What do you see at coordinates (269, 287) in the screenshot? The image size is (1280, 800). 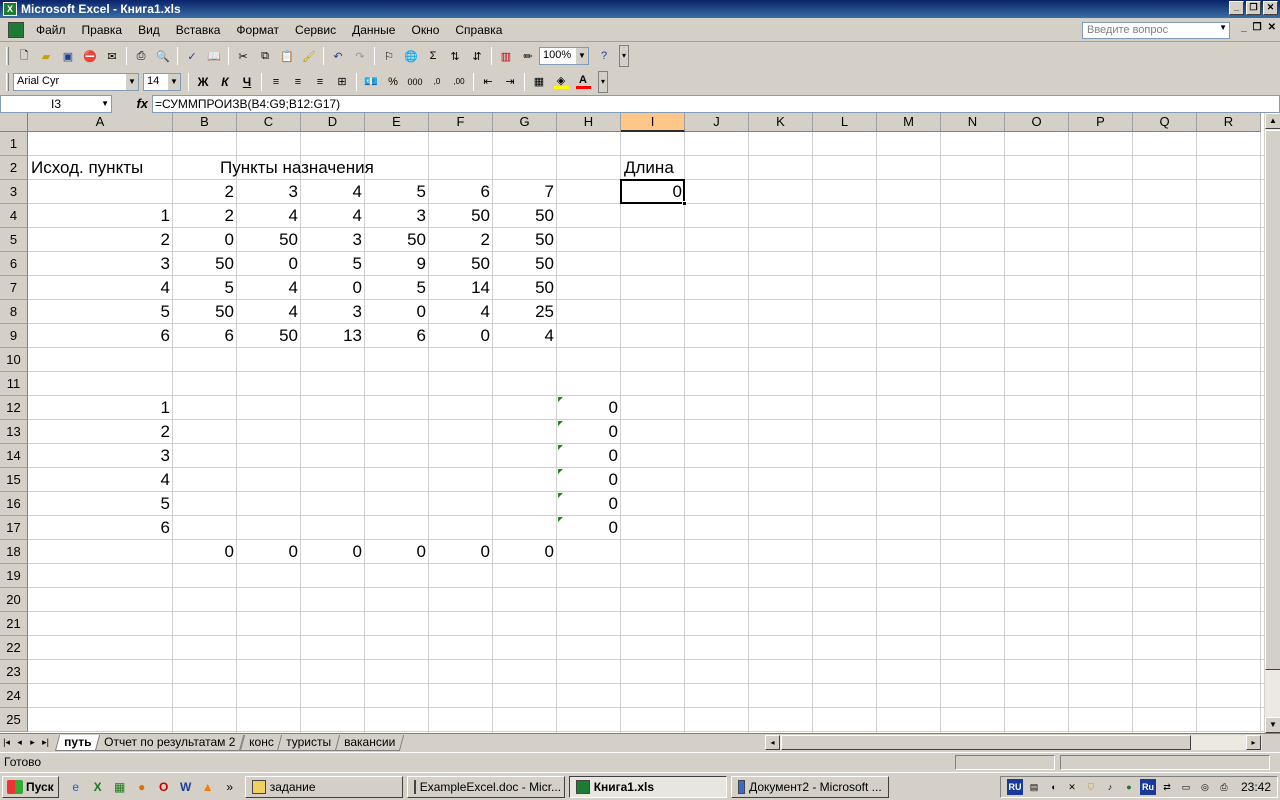 I see `cell-C7: 4` at bounding box center [269, 287].